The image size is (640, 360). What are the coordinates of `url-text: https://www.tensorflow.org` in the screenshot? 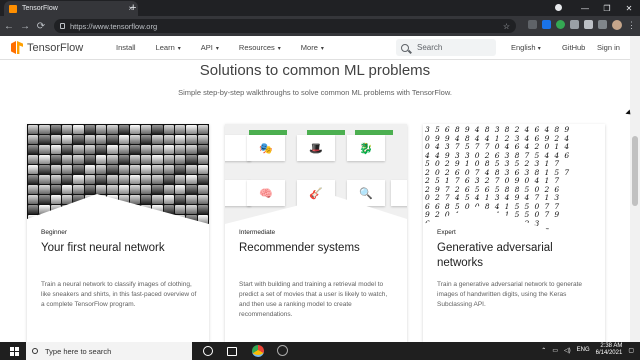 It's located at (286, 26).